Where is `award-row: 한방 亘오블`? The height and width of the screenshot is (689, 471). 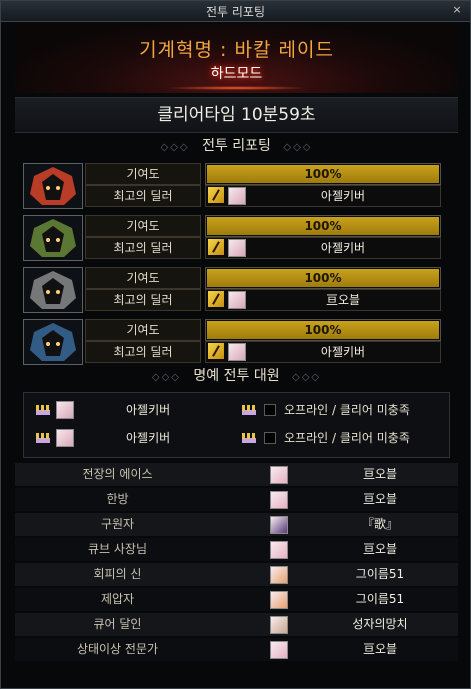 award-row: 한방 亘오블 is located at coordinates (236, 499).